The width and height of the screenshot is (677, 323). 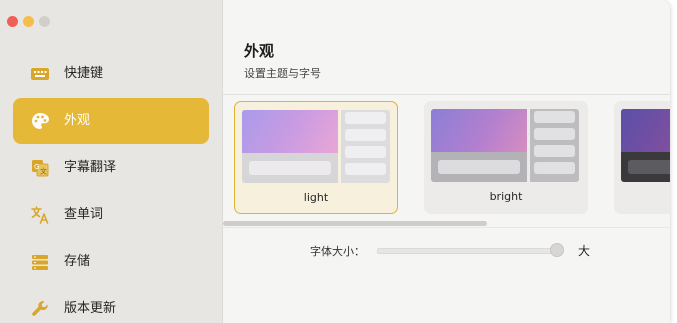 I want to click on sidebar-item-lookup-word: 查单词, so click(x=111, y=215).